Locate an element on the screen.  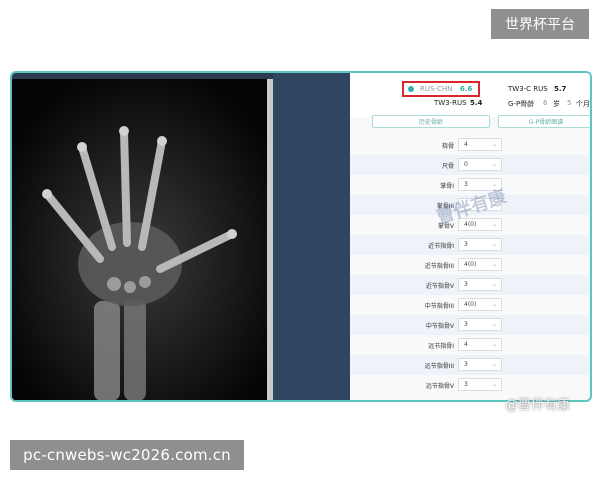
table-row: 远节指骨V 3 ⌄ is located at coordinates (470, 385).